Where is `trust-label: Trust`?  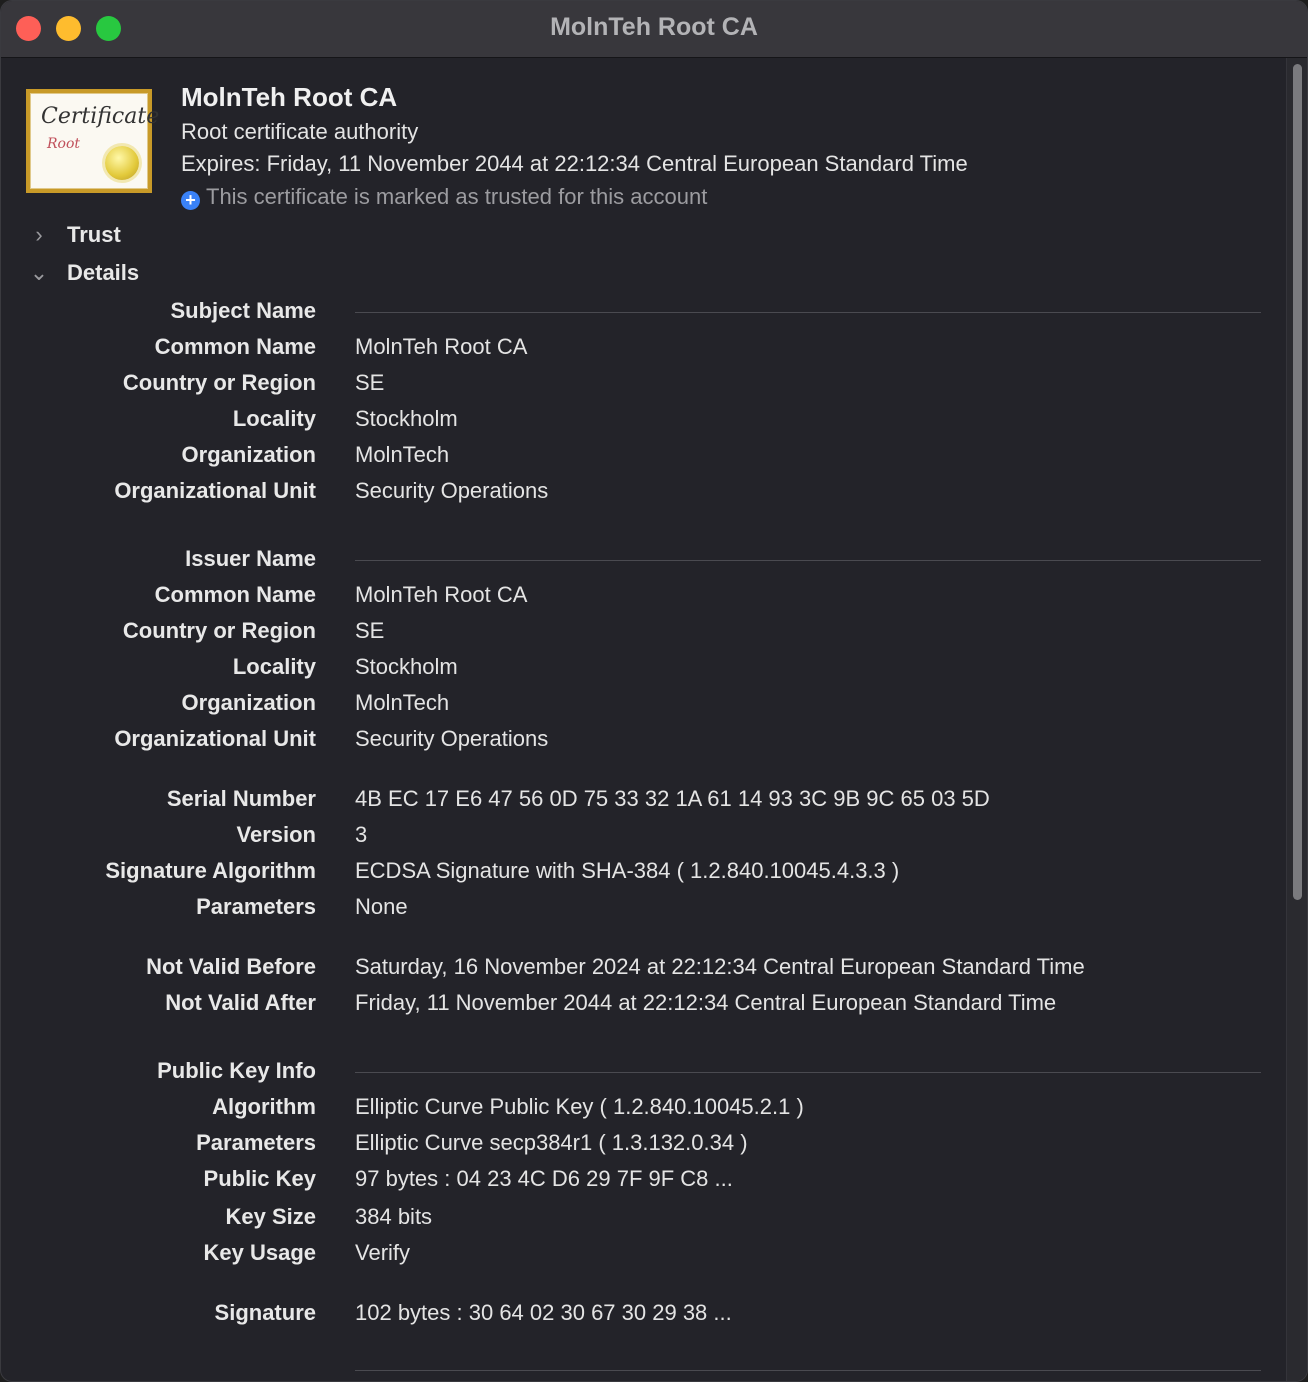 trust-label: Trust is located at coordinates (94, 234).